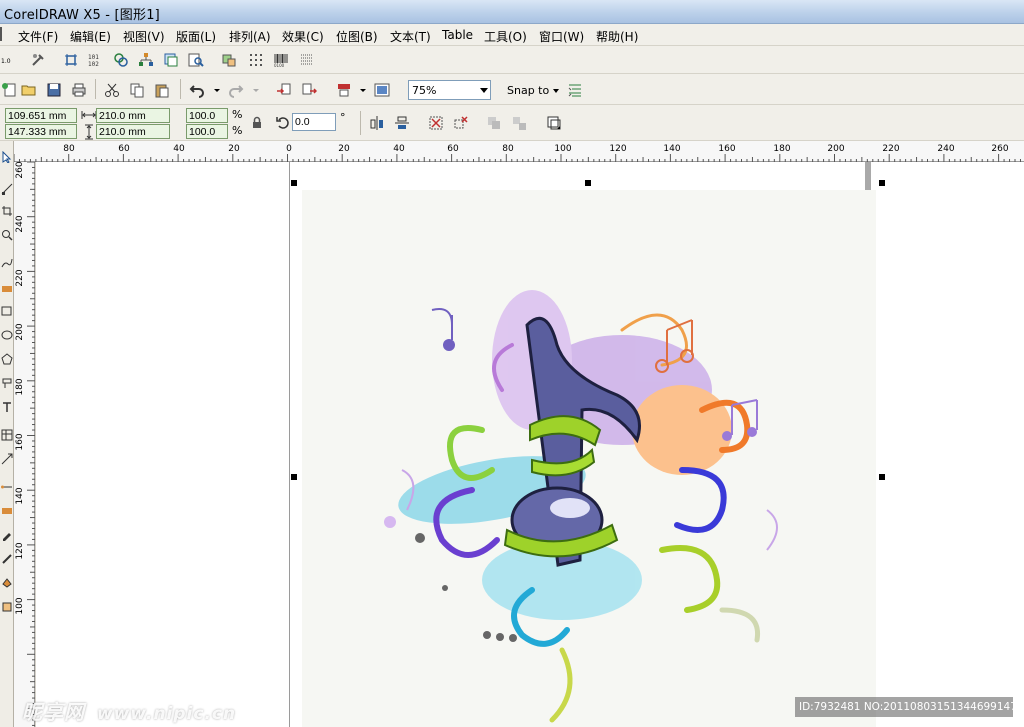  What do you see at coordinates (196, 36) in the screenshot?
I see `menu-layout: 版面(L)` at bounding box center [196, 36].